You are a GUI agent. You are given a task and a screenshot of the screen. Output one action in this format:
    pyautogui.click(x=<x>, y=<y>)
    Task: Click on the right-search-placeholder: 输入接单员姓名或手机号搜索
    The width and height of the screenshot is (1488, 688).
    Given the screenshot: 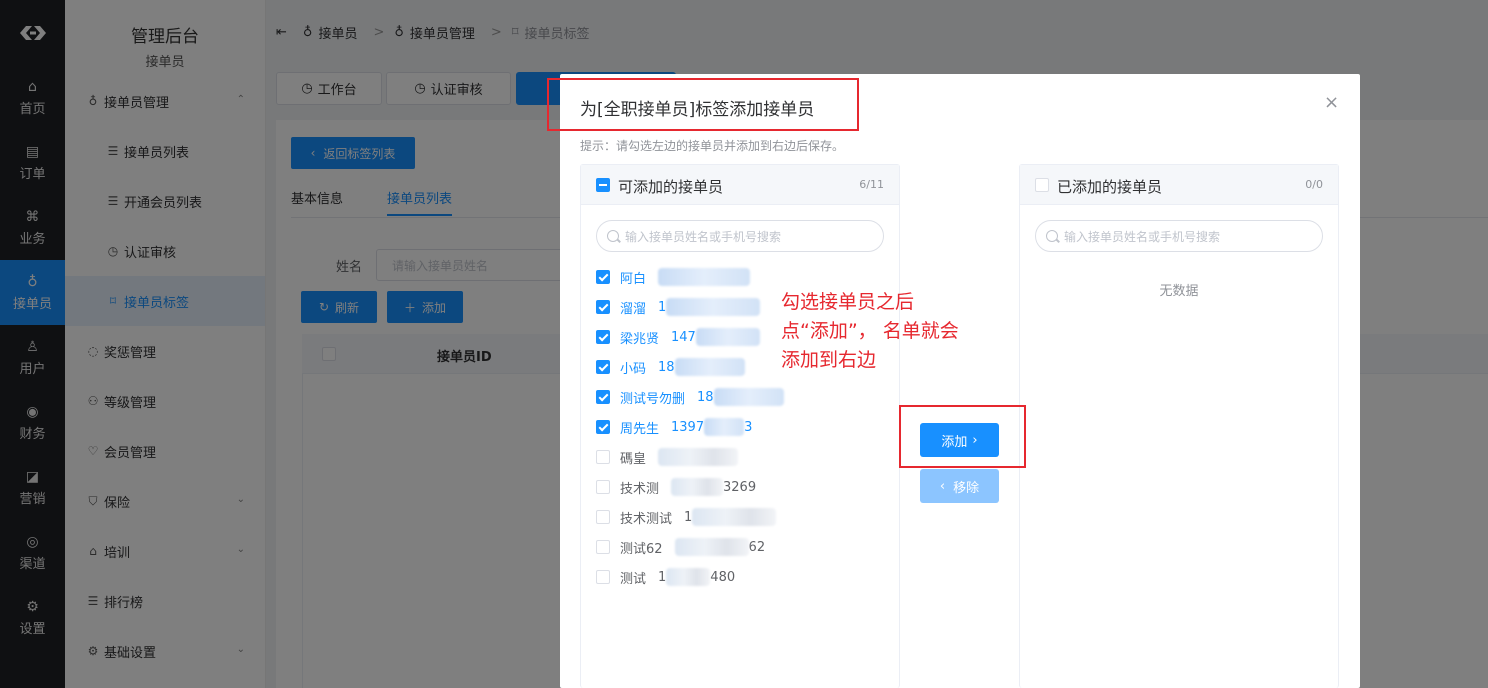 What is the action you would take?
    pyautogui.click(x=1142, y=236)
    